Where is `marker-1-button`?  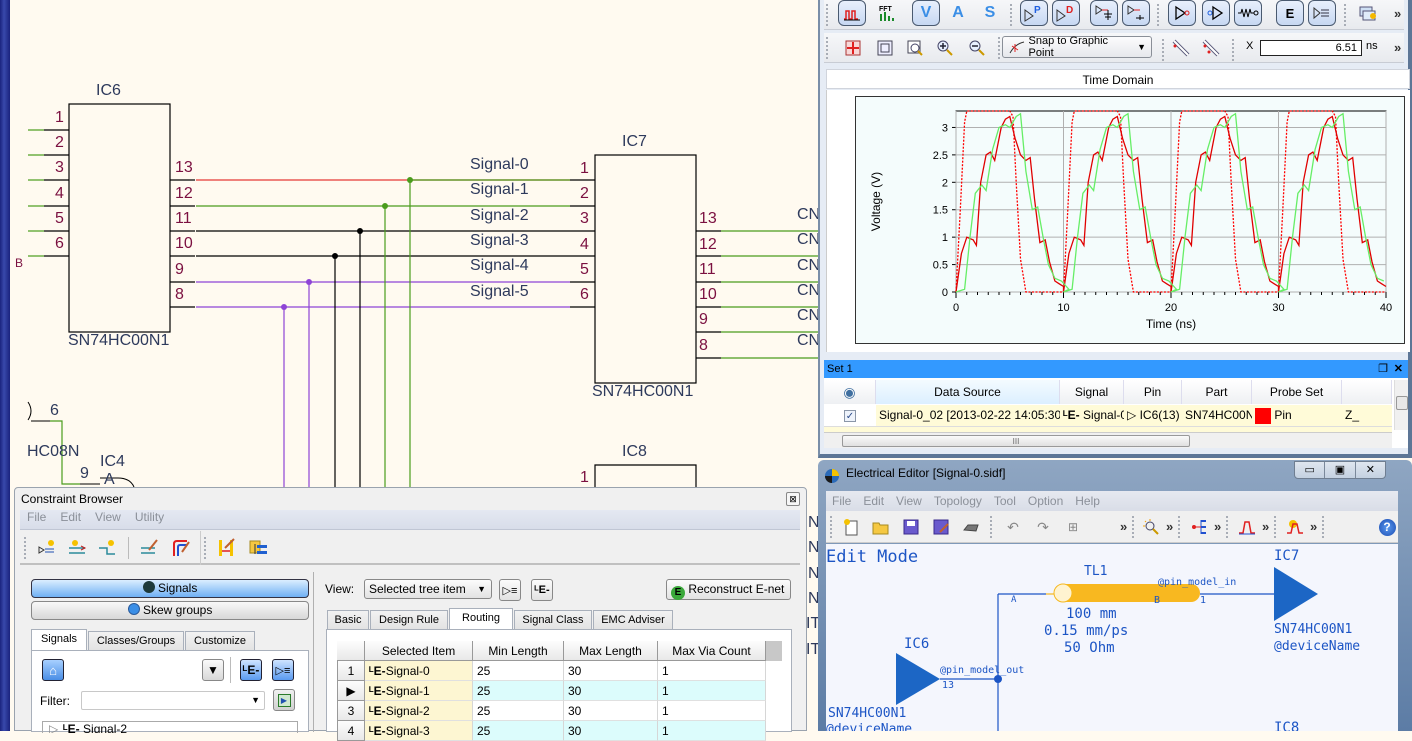
marker-1-button is located at coordinates (1181, 48).